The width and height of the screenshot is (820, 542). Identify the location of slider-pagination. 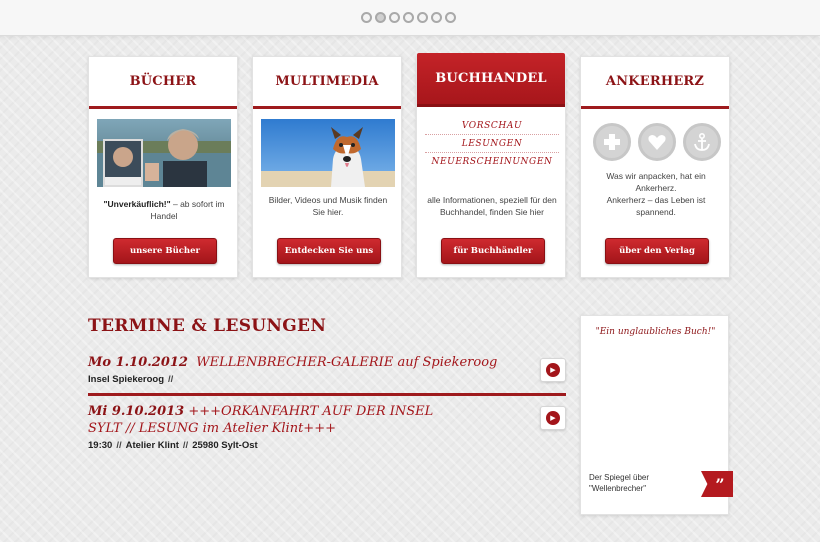
(408, 17).